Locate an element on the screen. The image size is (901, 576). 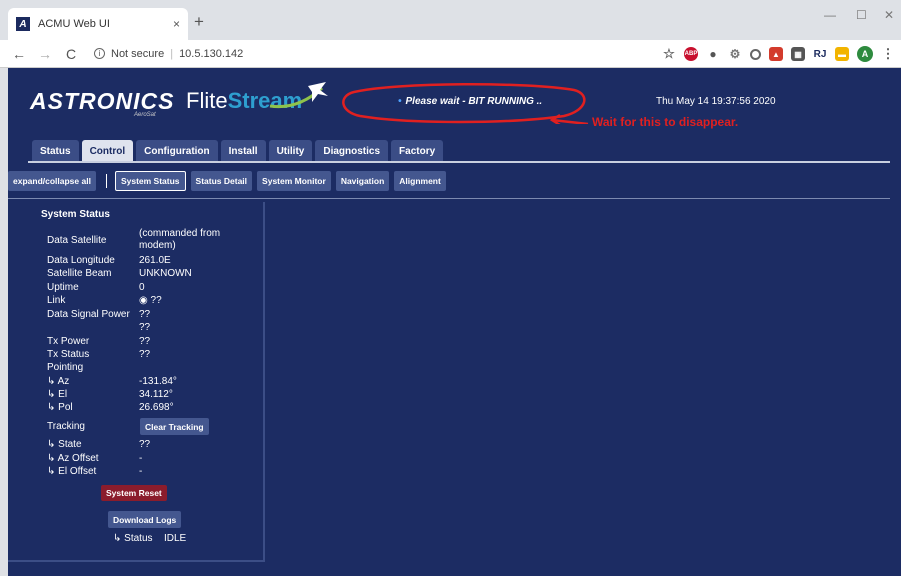
profile-avatar-icon: A is located at coordinates (865, 54).